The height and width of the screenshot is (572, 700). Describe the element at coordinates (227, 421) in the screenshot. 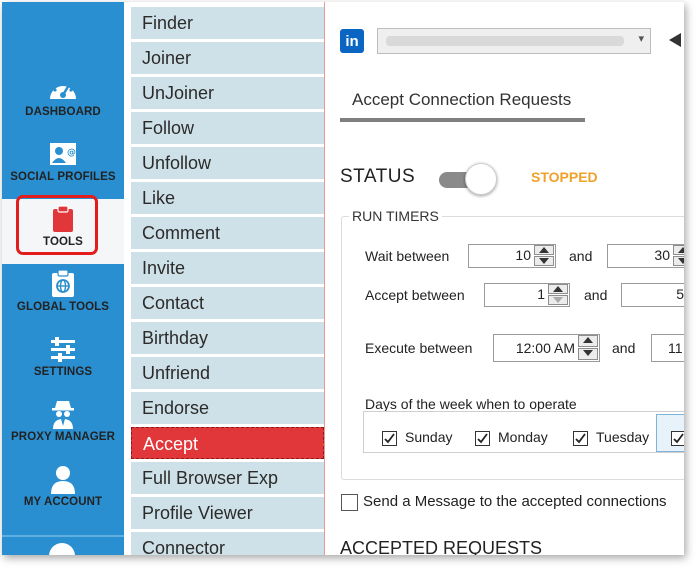

I see `submenu-item-endorse-connections: Endorse Connnections` at that location.